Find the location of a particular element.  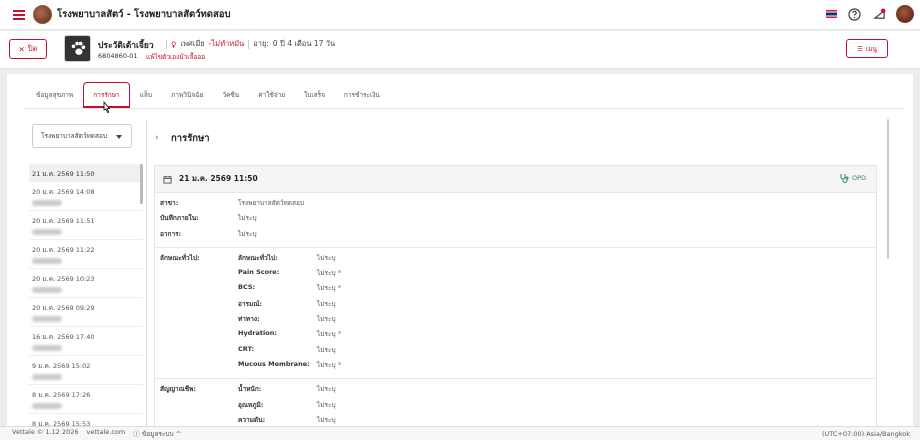

detail-row: Mucous Membrane: ไม่ระบุ is located at coordinates (515, 367).